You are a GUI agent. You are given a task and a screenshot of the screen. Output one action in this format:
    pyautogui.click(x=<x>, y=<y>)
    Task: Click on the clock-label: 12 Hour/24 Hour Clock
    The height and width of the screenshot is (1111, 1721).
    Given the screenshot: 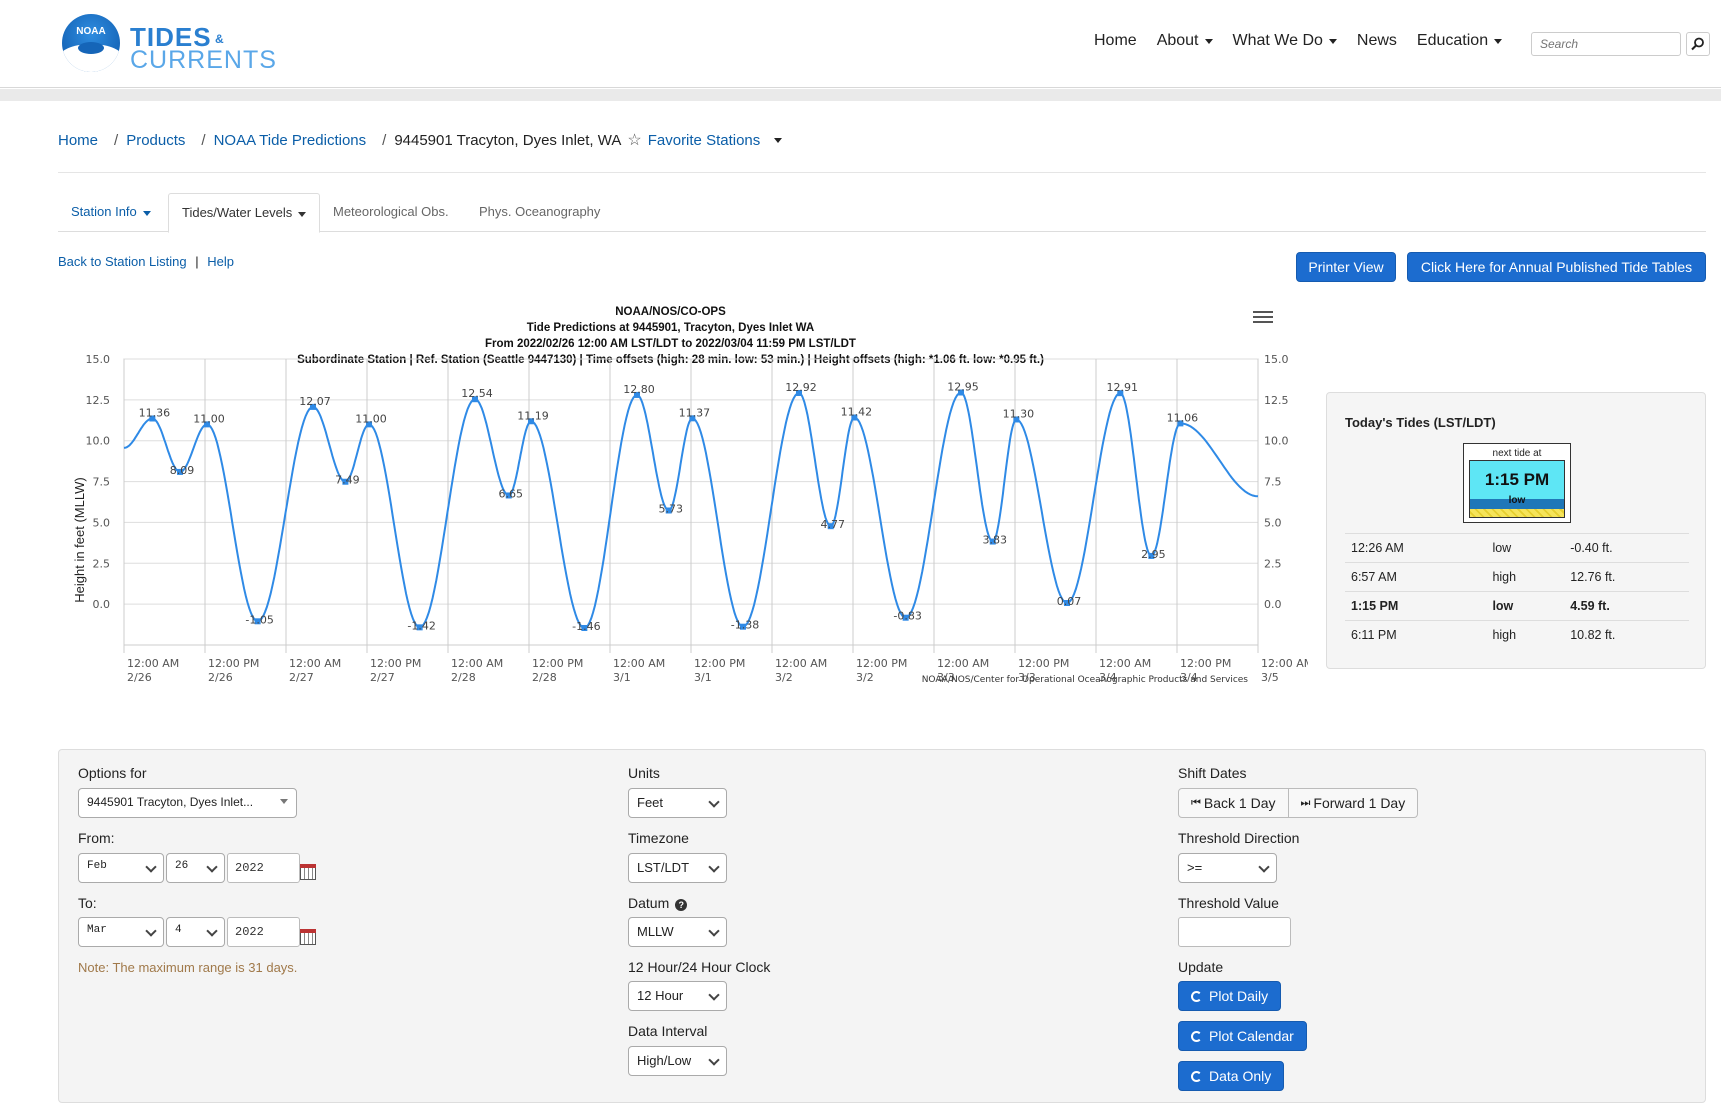 What is the action you would take?
    pyautogui.click(x=699, y=967)
    